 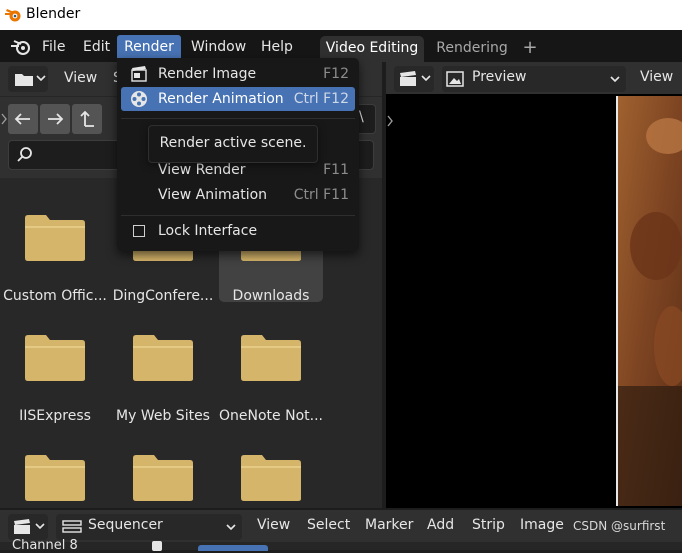 What do you see at coordinates (87, 119) in the screenshot?
I see `parent-directory-button` at bounding box center [87, 119].